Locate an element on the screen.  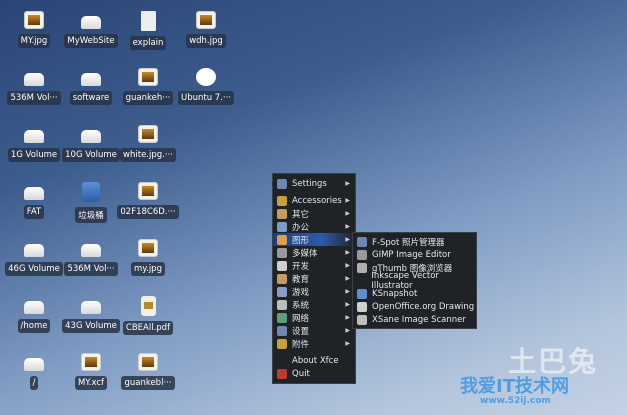
desktop-icon: explain is located at coordinates (148, 30).